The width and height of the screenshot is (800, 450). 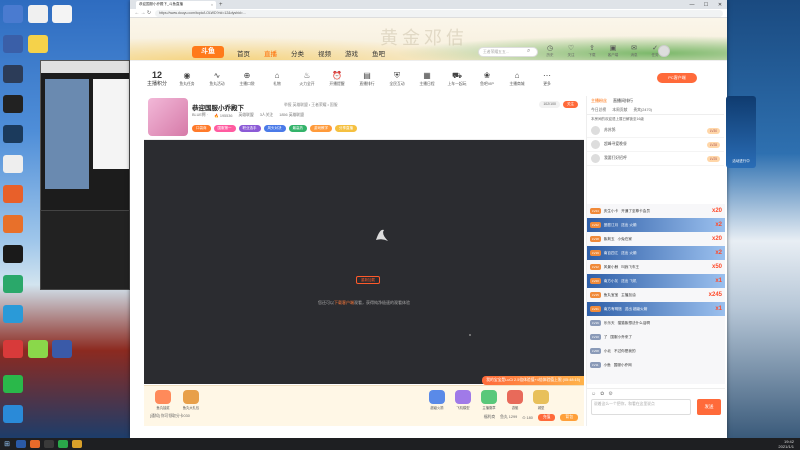 I want to click on history-button: ◷ 历史, so click(x=550, y=51).